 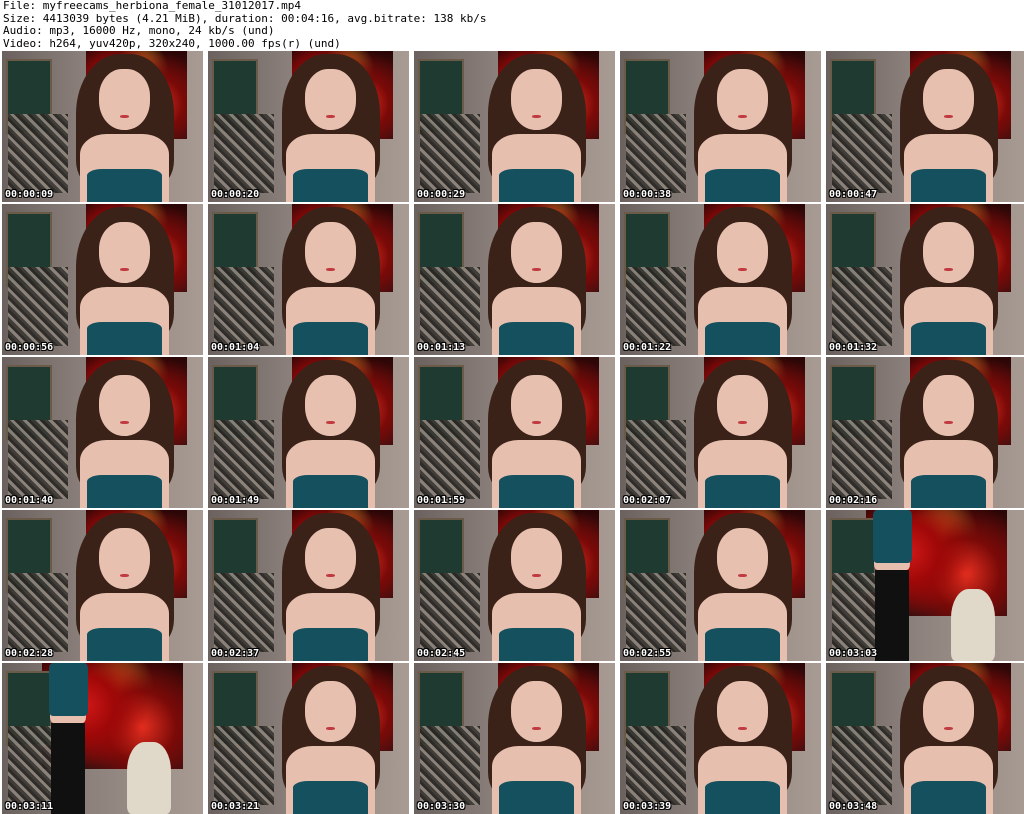 What do you see at coordinates (853, 194) in the screenshot?
I see `thumbnail-timestamp: 00:00:47` at bounding box center [853, 194].